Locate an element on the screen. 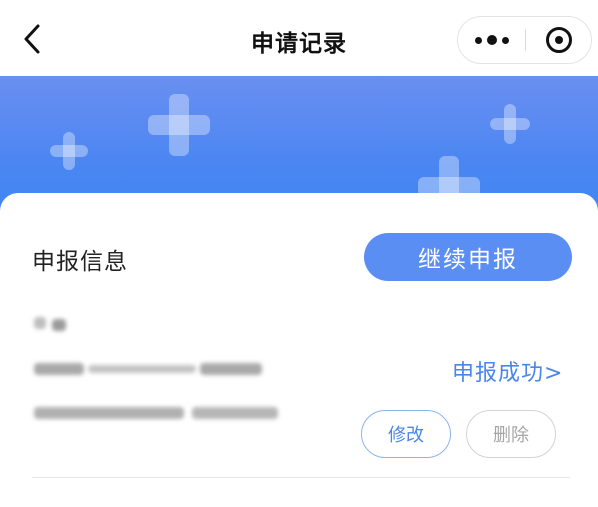 This screenshot has height=507, width=598. more-dots-icon is located at coordinates (491, 40).